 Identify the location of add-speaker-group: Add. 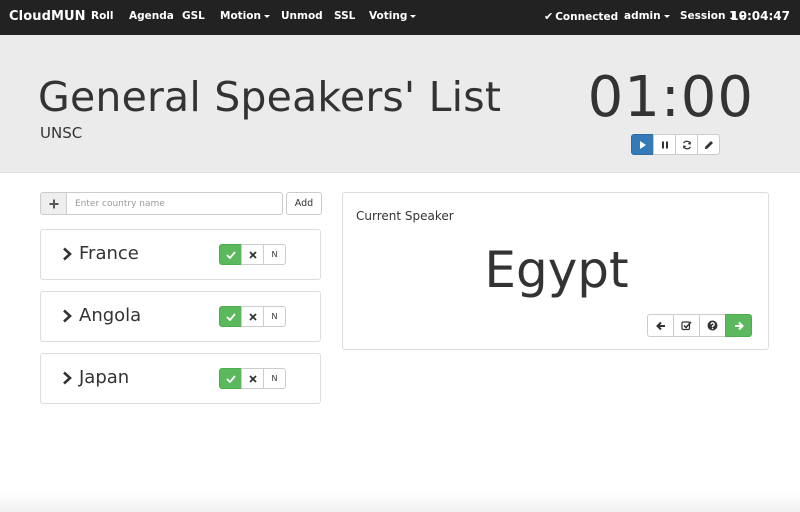
(181, 203).